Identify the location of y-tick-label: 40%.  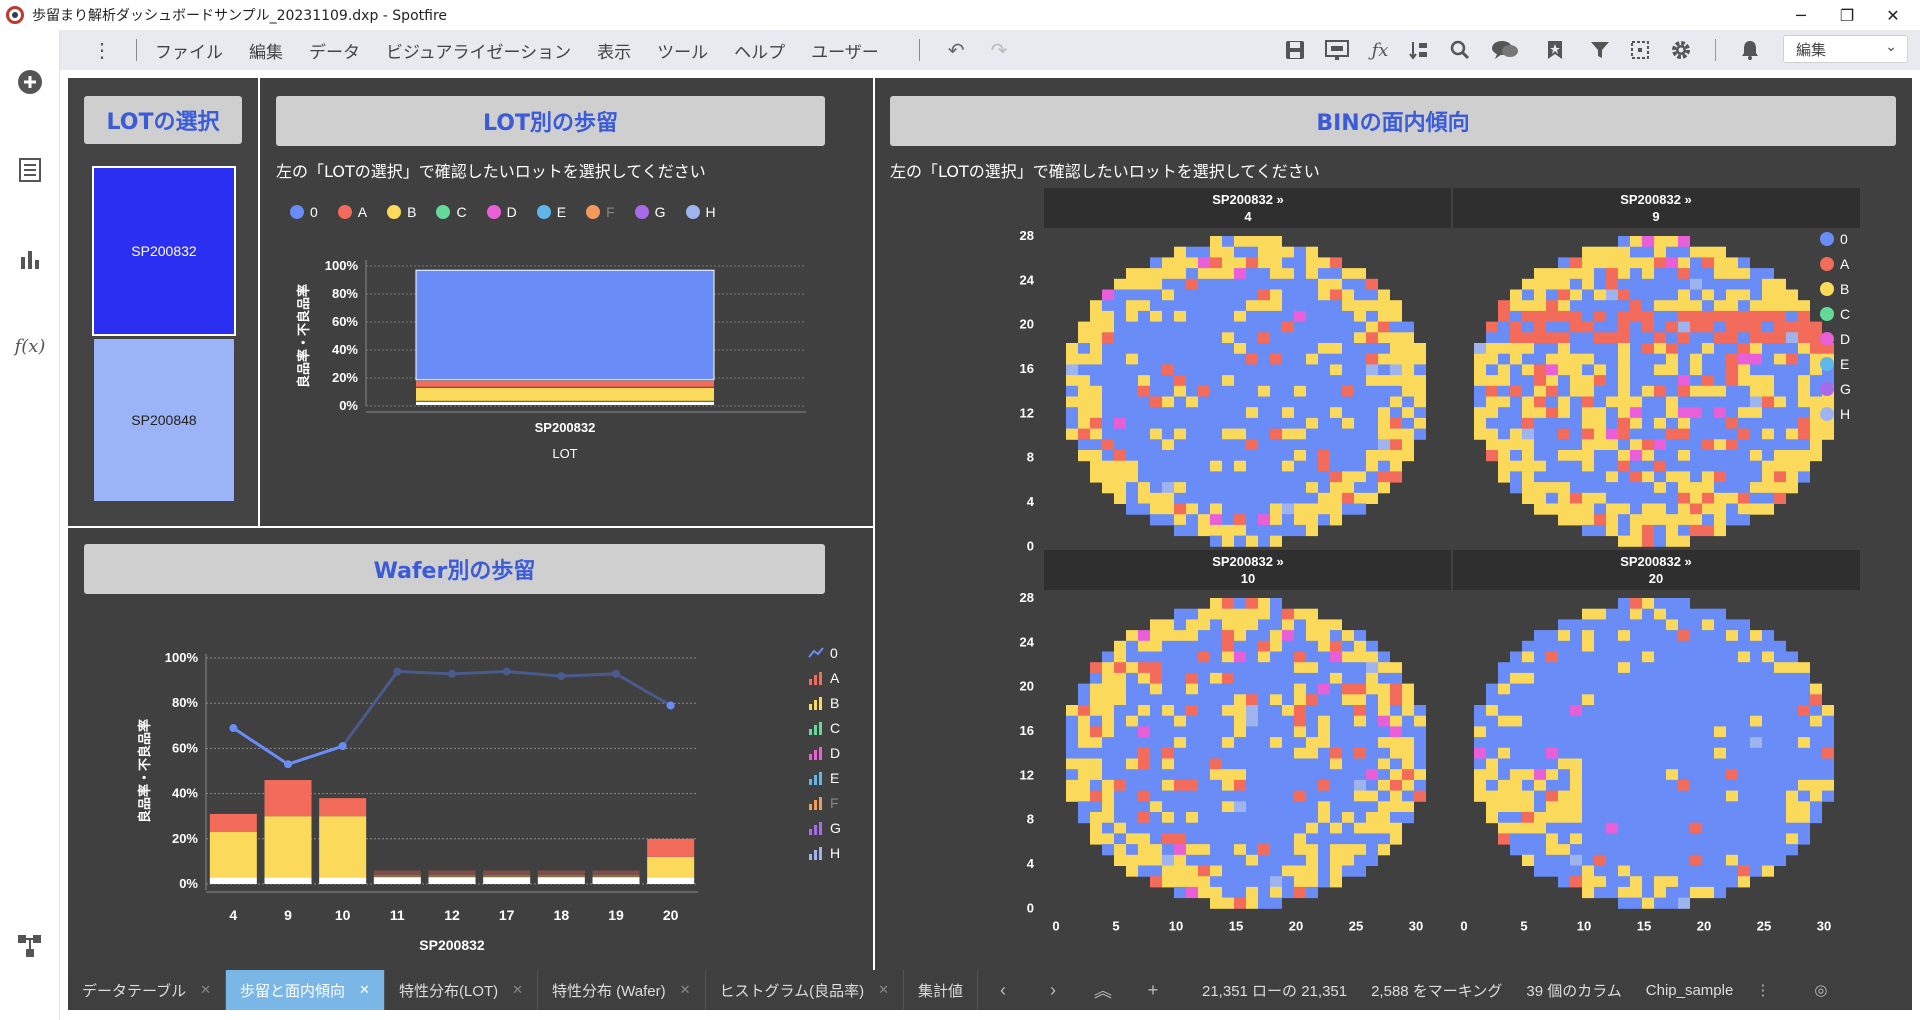
(185, 793).